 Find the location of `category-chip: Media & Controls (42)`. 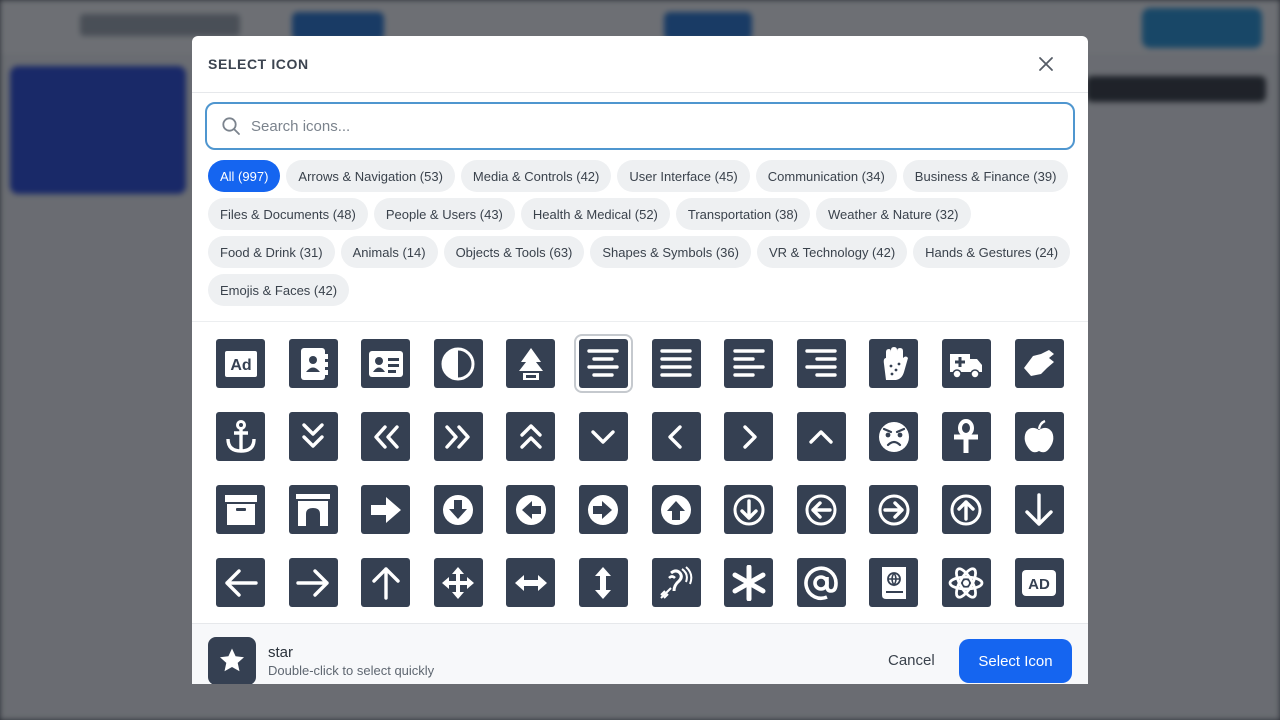

category-chip: Media & Controls (42) is located at coordinates (536, 176).